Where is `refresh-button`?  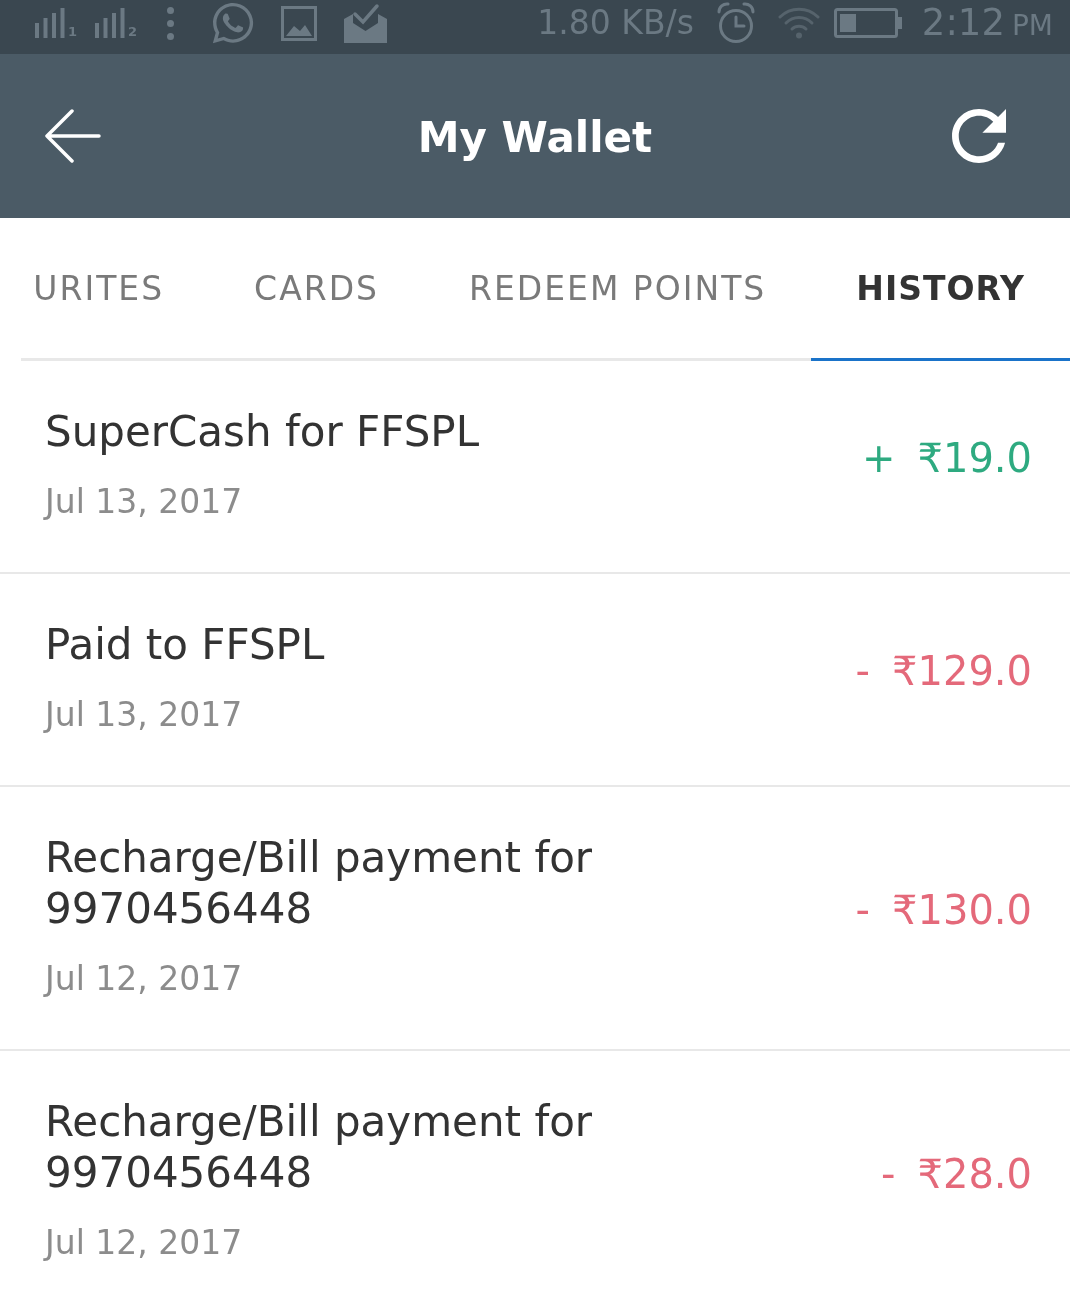 refresh-button is located at coordinates (979, 136).